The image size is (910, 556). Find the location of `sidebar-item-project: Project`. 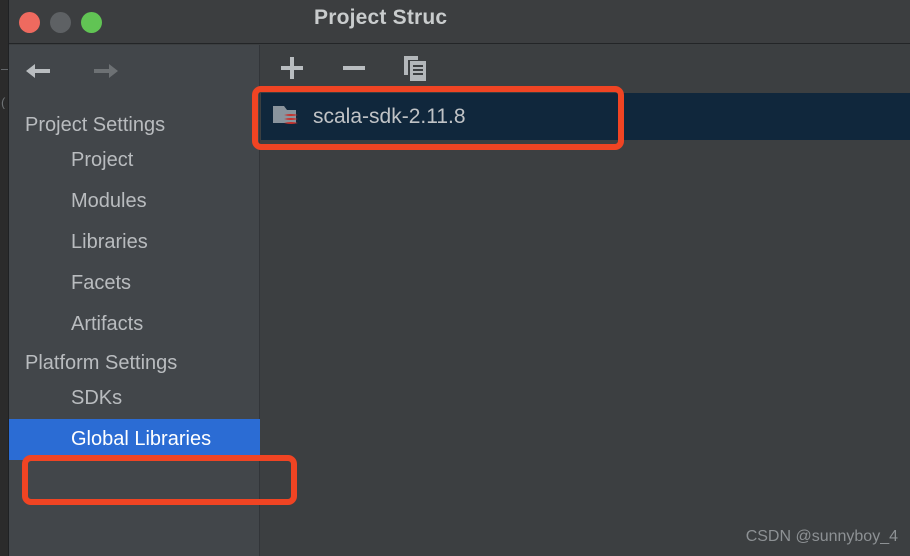

sidebar-item-project: Project is located at coordinates (134, 160).